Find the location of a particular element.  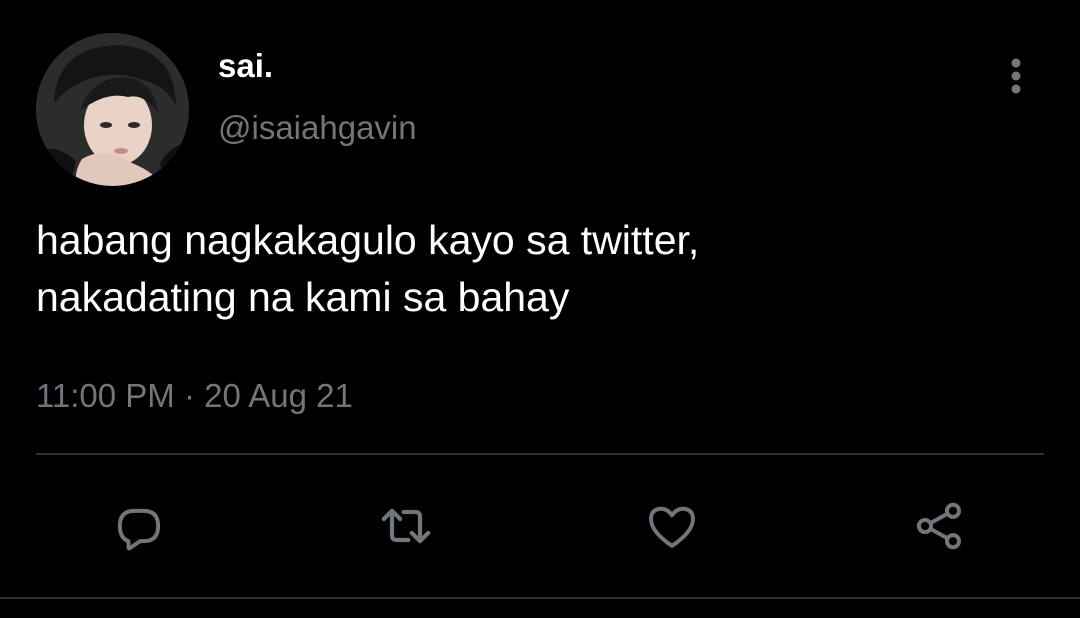

retweet-button is located at coordinates (406, 526).